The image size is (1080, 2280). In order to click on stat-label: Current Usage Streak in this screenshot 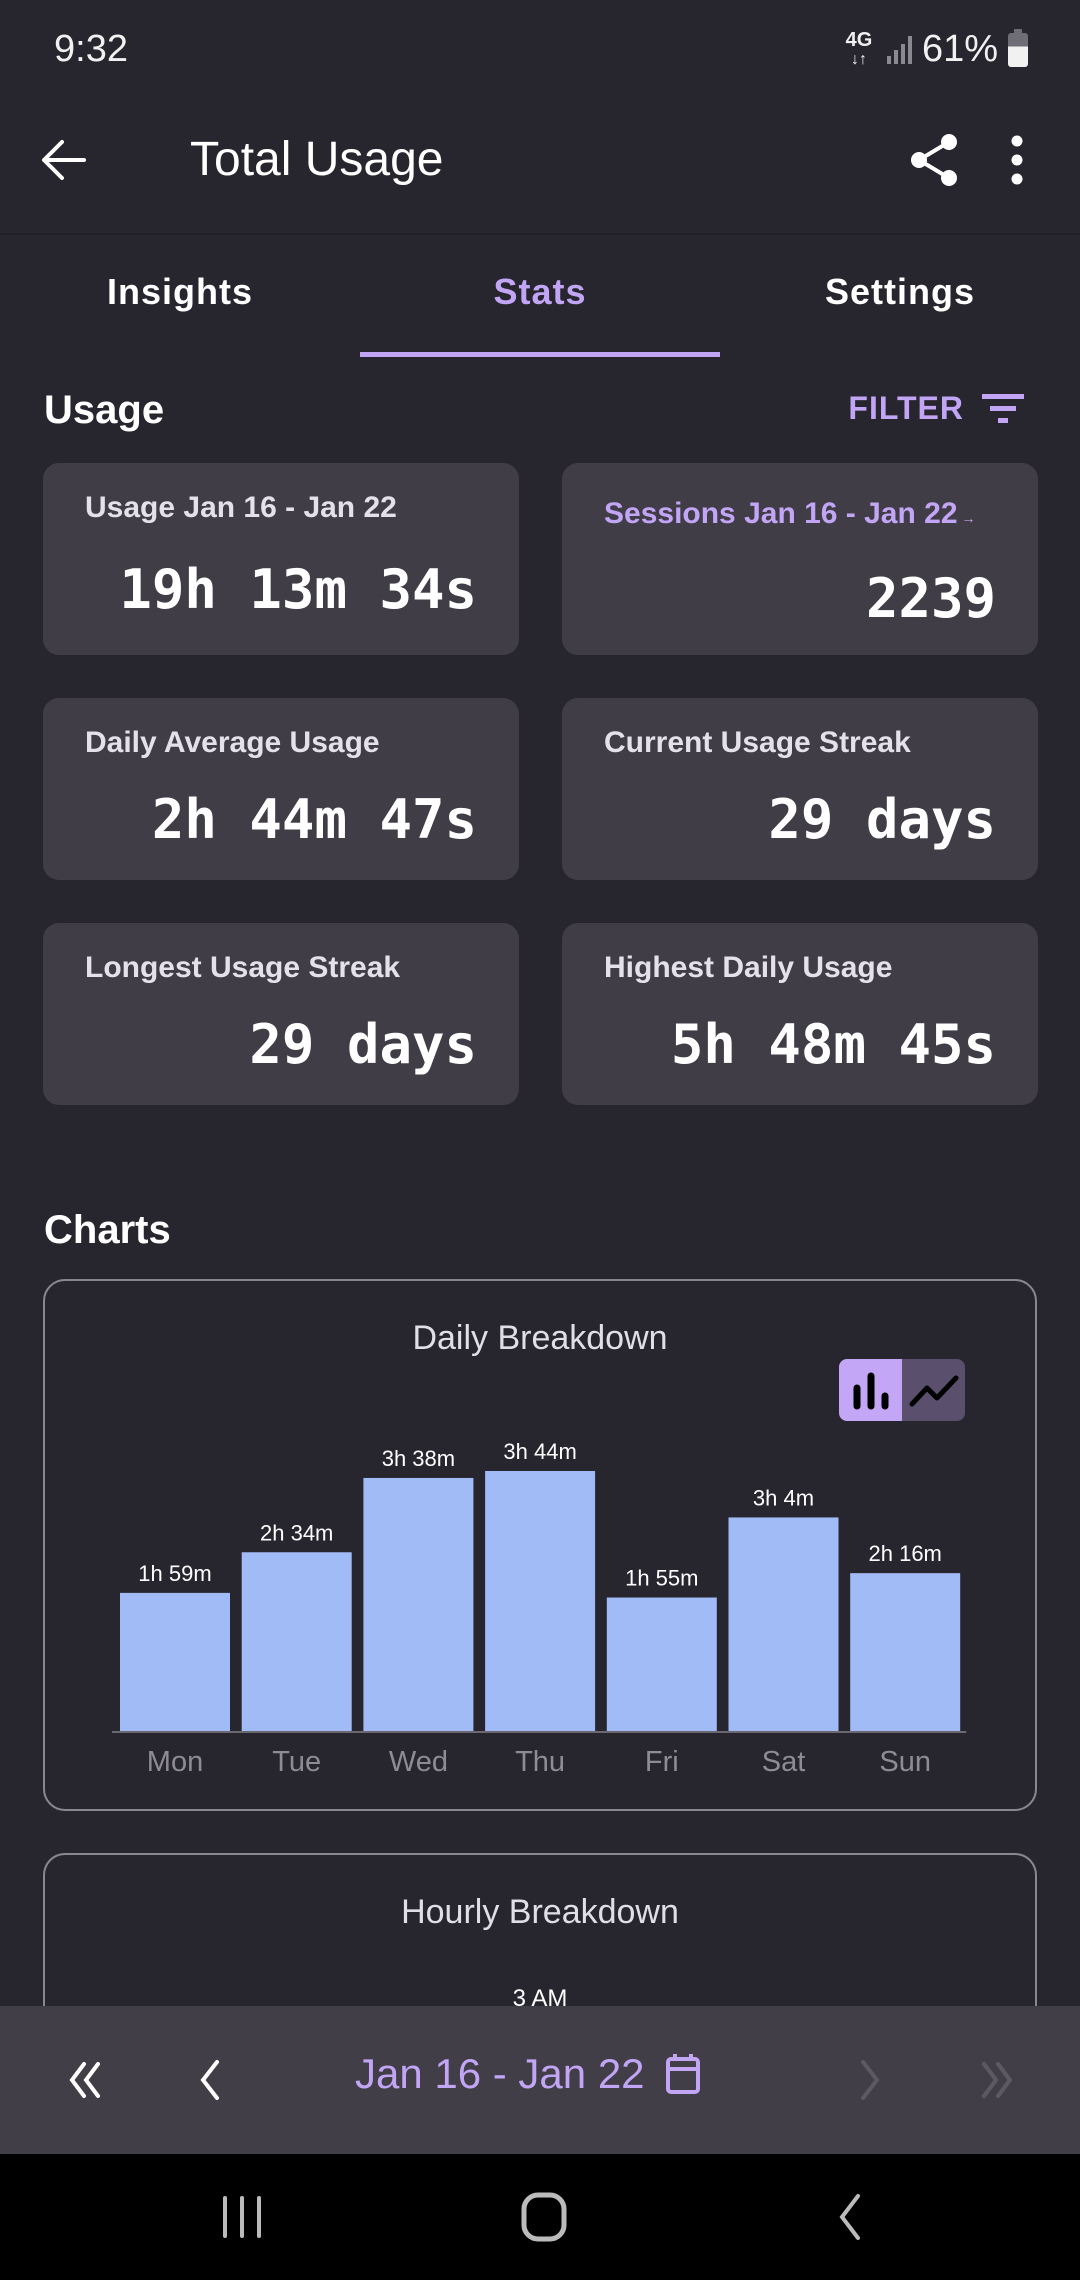, I will do `click(757, 742)`.